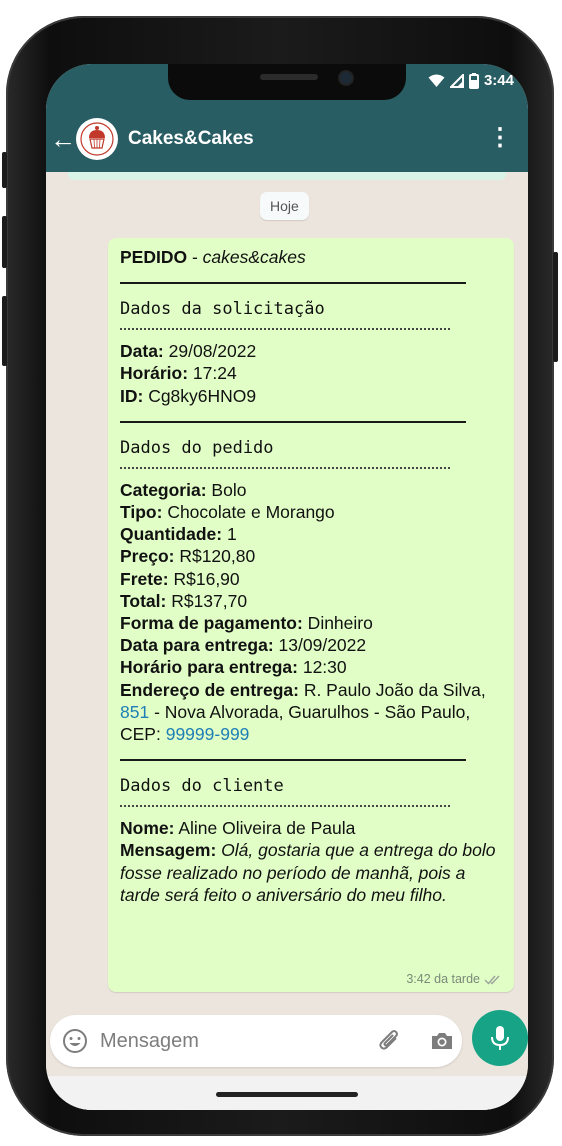 This screenshot has width=562, height=1146. Describe the element at coordinates (154, 373) in the screenshot. I see `field-label: Horário:` at that location.